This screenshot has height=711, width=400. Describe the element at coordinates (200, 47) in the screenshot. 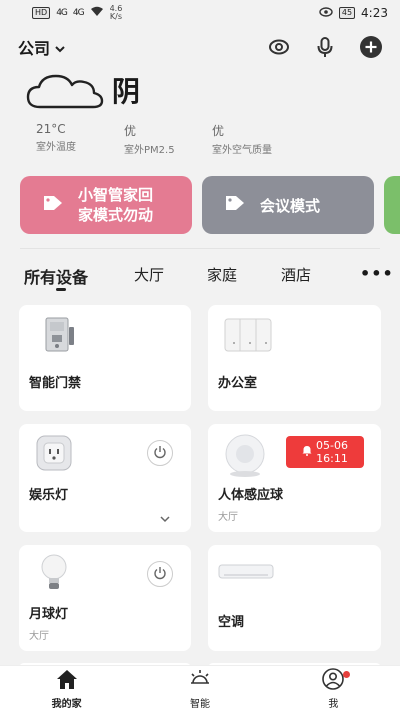

I see `app-header: 公司` at that location.